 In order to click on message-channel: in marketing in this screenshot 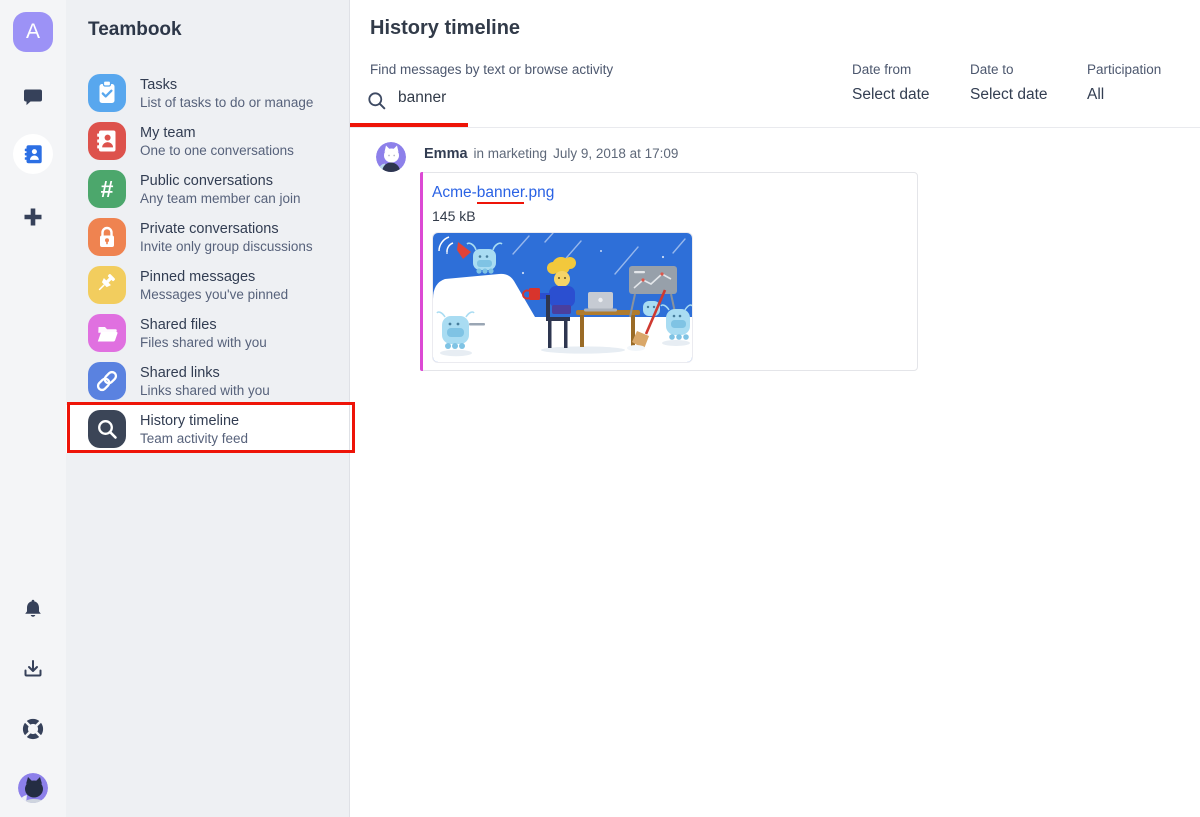, I will do `click(510, 153)`.